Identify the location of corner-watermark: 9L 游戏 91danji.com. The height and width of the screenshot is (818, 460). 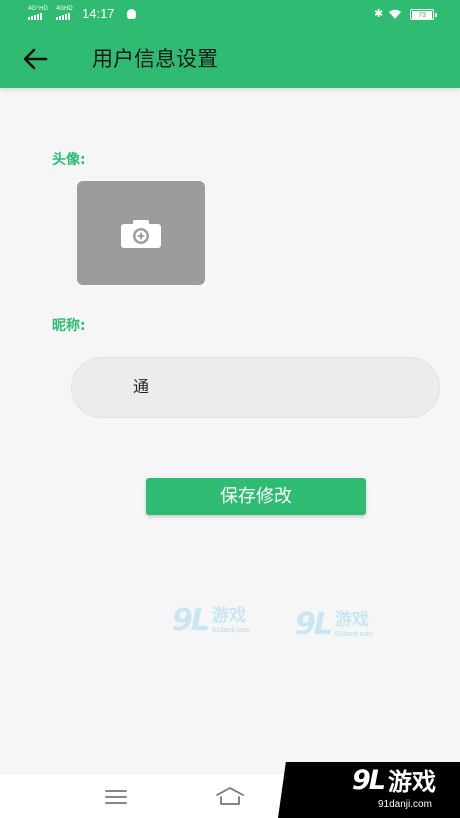
(375, 790).